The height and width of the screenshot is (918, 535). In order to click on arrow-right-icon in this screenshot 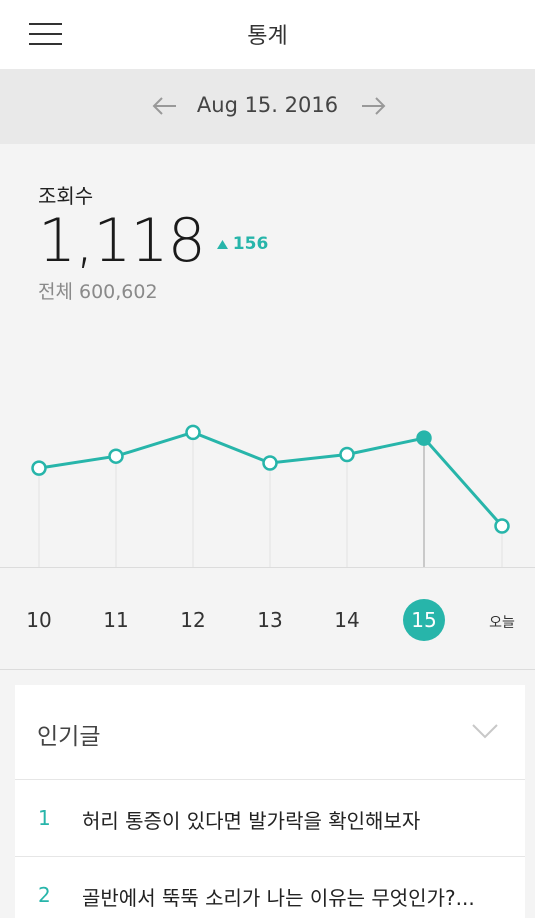, I will do `click(373, 106)`.